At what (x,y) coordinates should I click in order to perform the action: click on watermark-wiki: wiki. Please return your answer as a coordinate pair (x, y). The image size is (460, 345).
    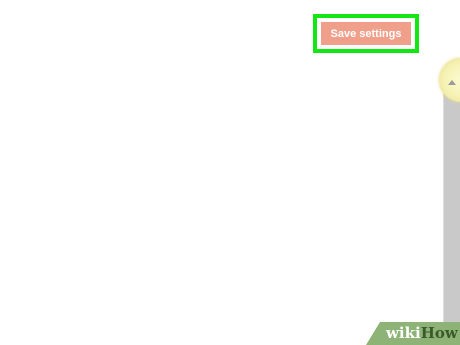
    Looking at the image, I should click on (403, 333).